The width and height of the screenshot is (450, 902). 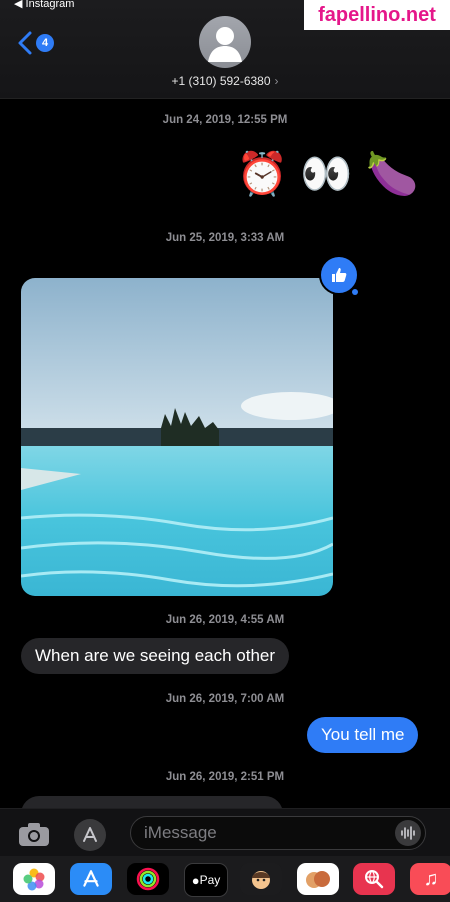 I want to click on activity-rings-icon, so click(x=148, y=879).